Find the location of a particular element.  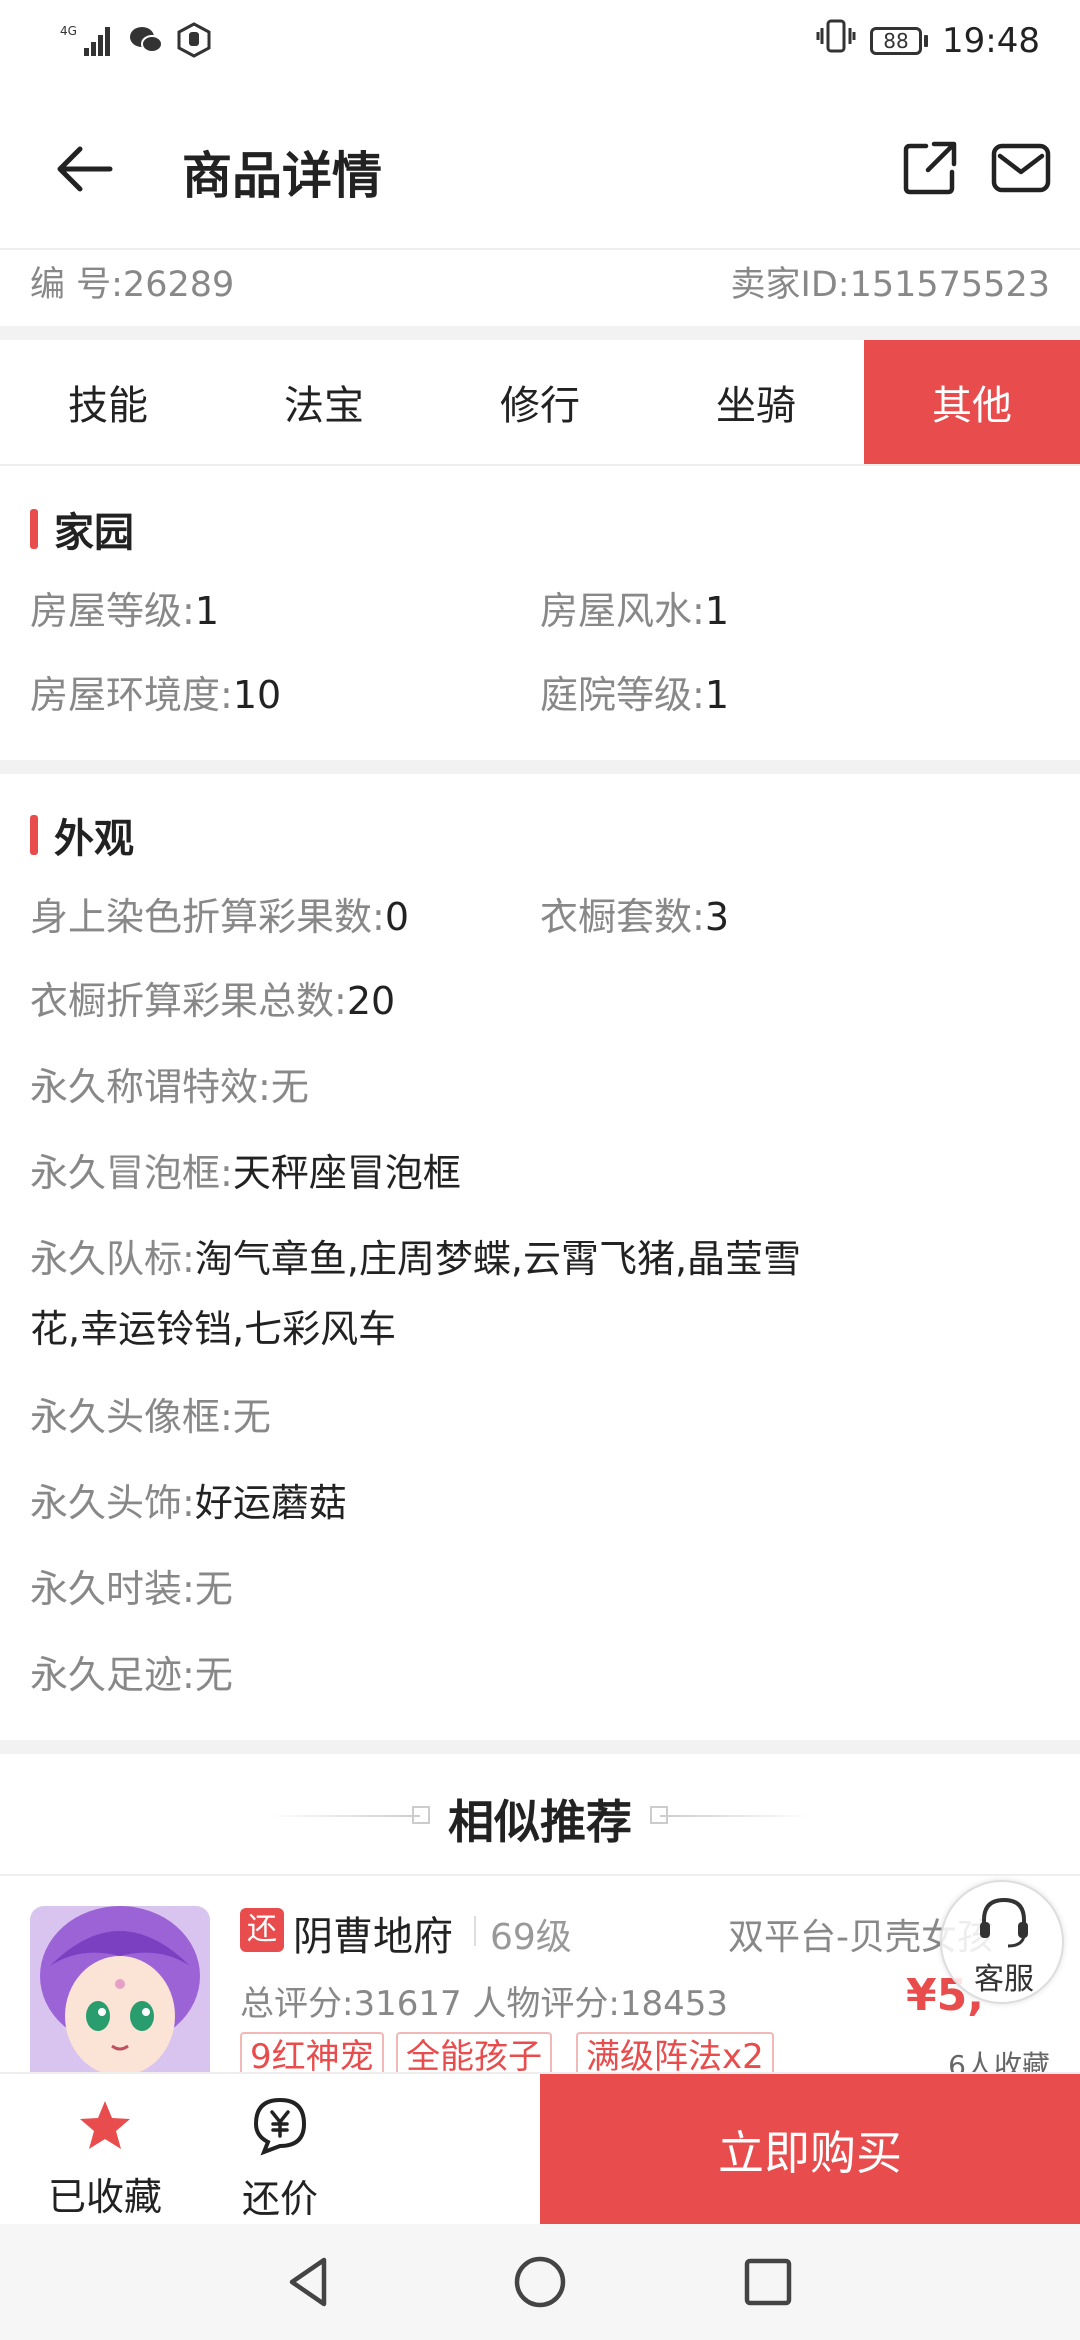

triangle-back-icon is located at coordinates (308, 2282).